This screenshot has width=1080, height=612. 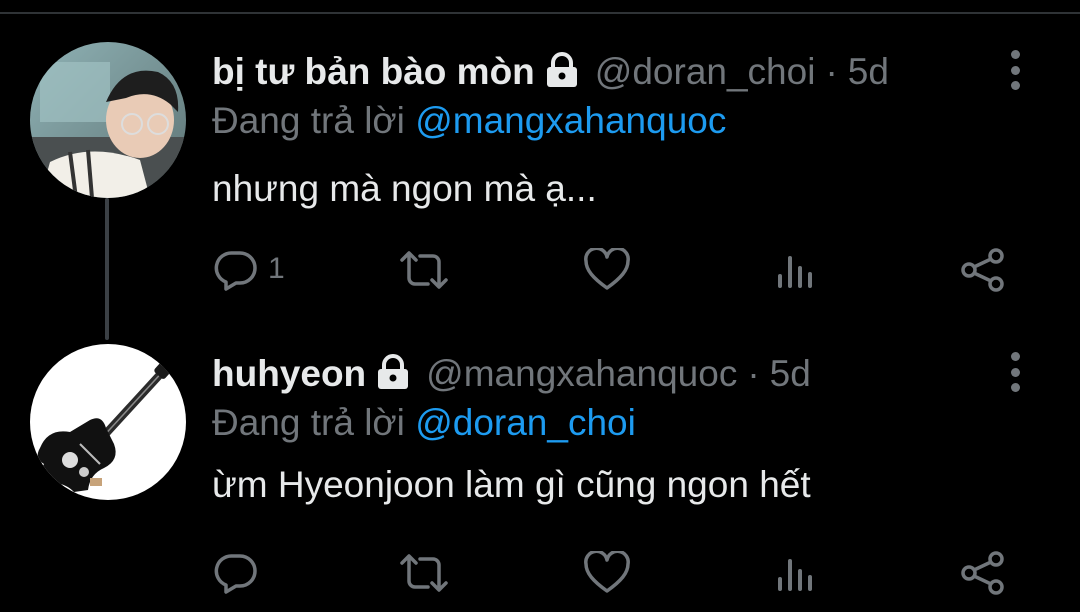 I want to click on reply-button, so click(x=241, y=572).